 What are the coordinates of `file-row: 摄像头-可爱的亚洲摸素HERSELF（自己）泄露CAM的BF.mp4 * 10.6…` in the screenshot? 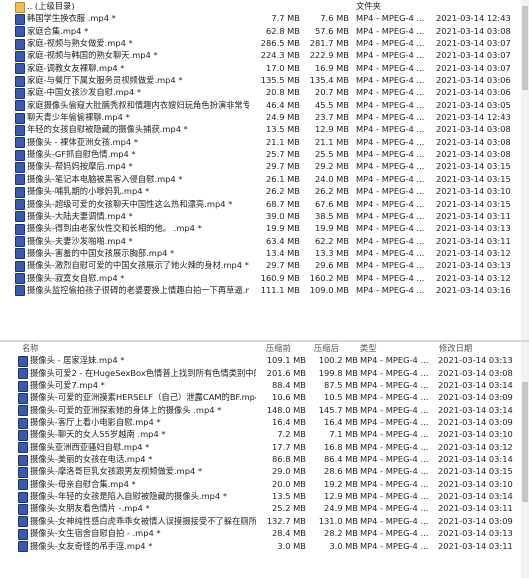 It's located at (260, 397).